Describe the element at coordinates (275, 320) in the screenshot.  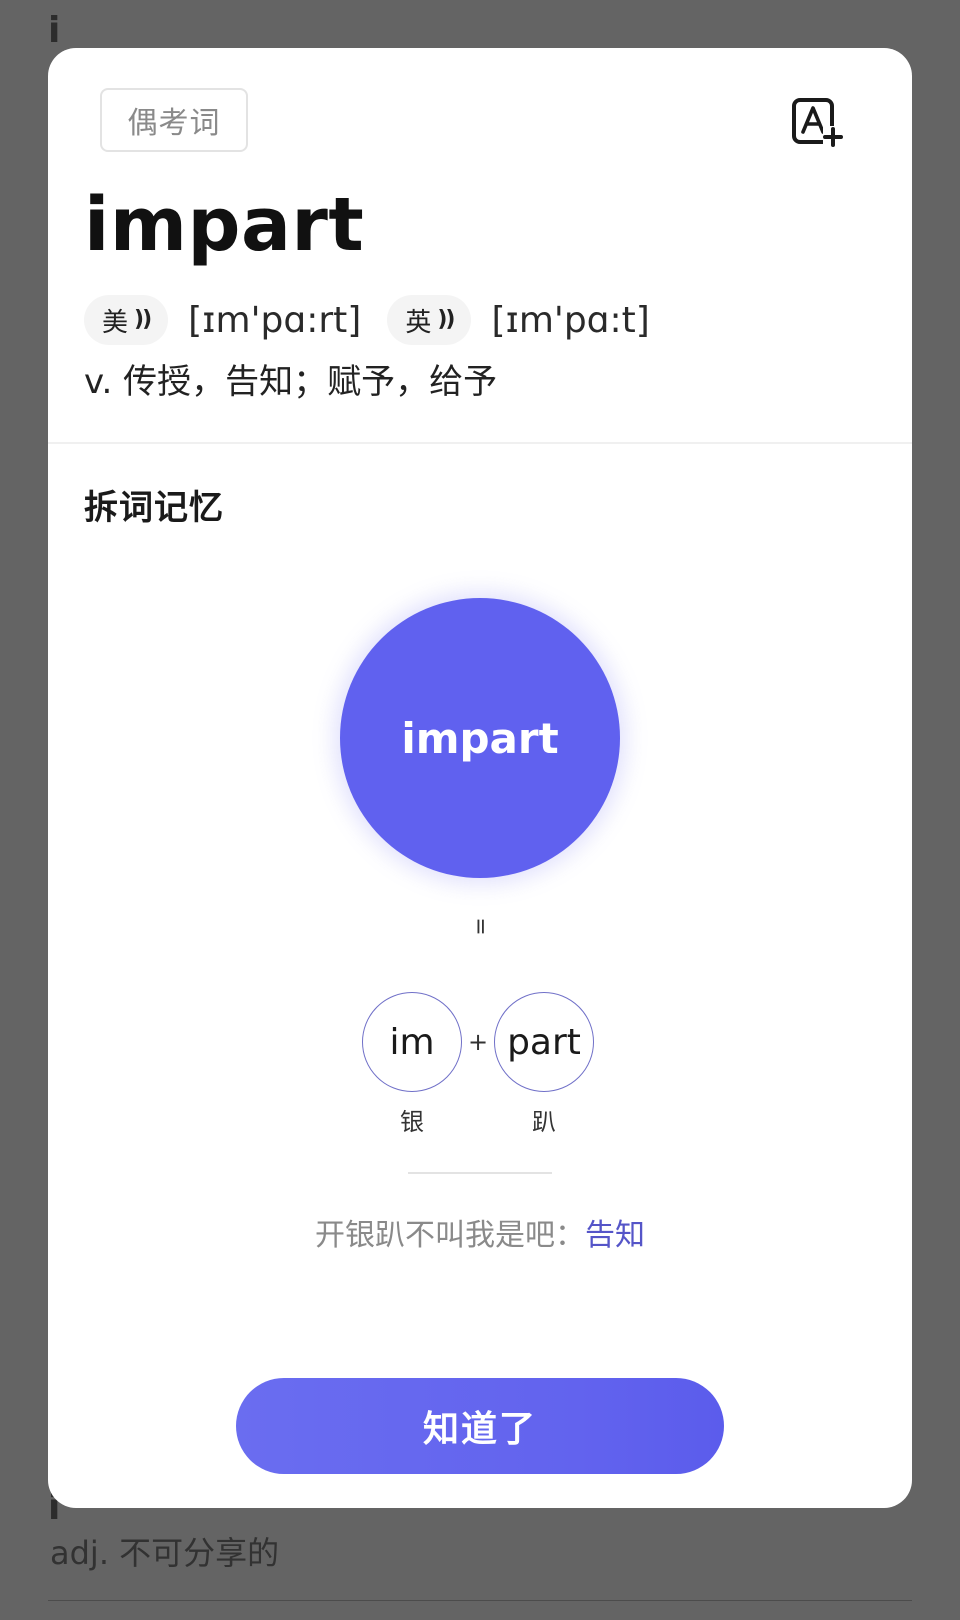
I see `phonetic-us: [ɪm'pɑ:rt]` at that location.